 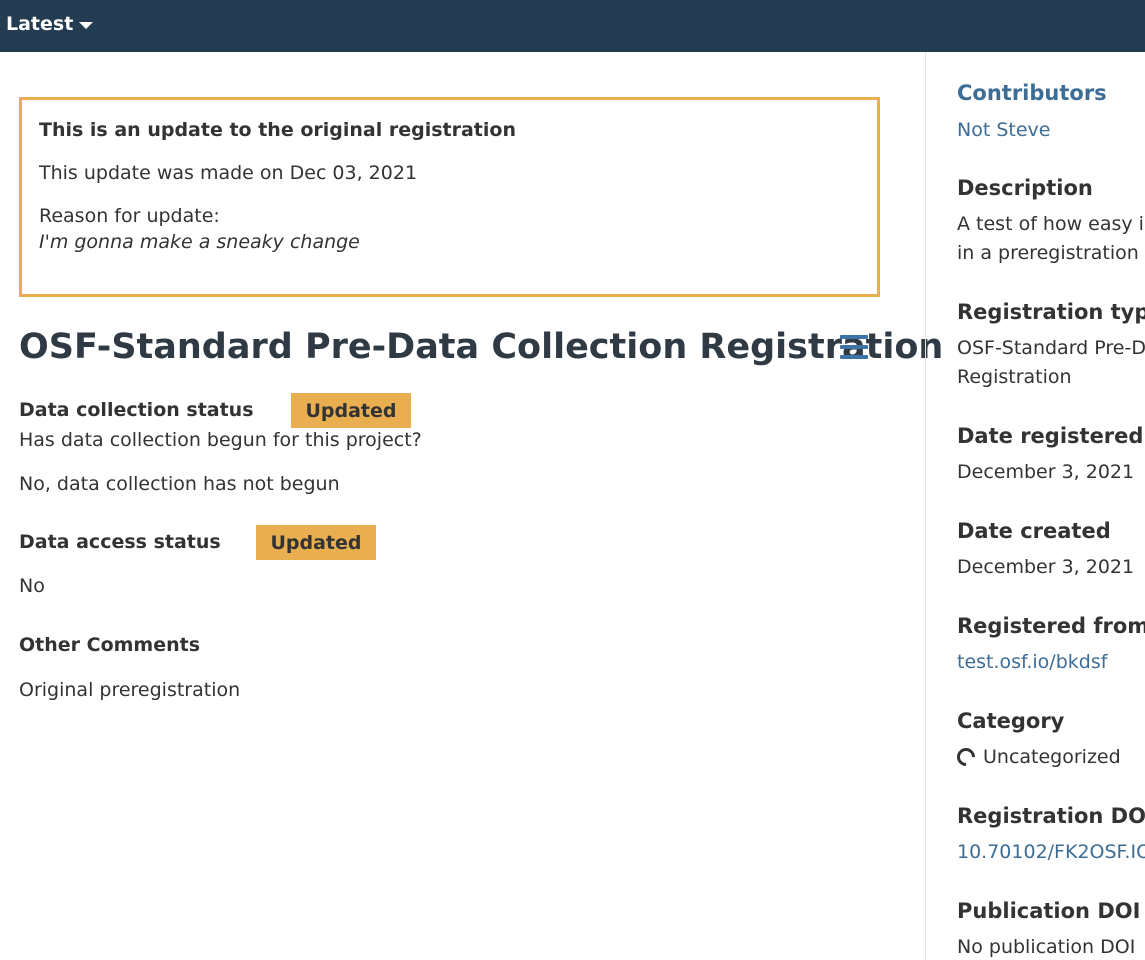 I want to click on version-dropdown: Latest, so click(x=50, y=24).